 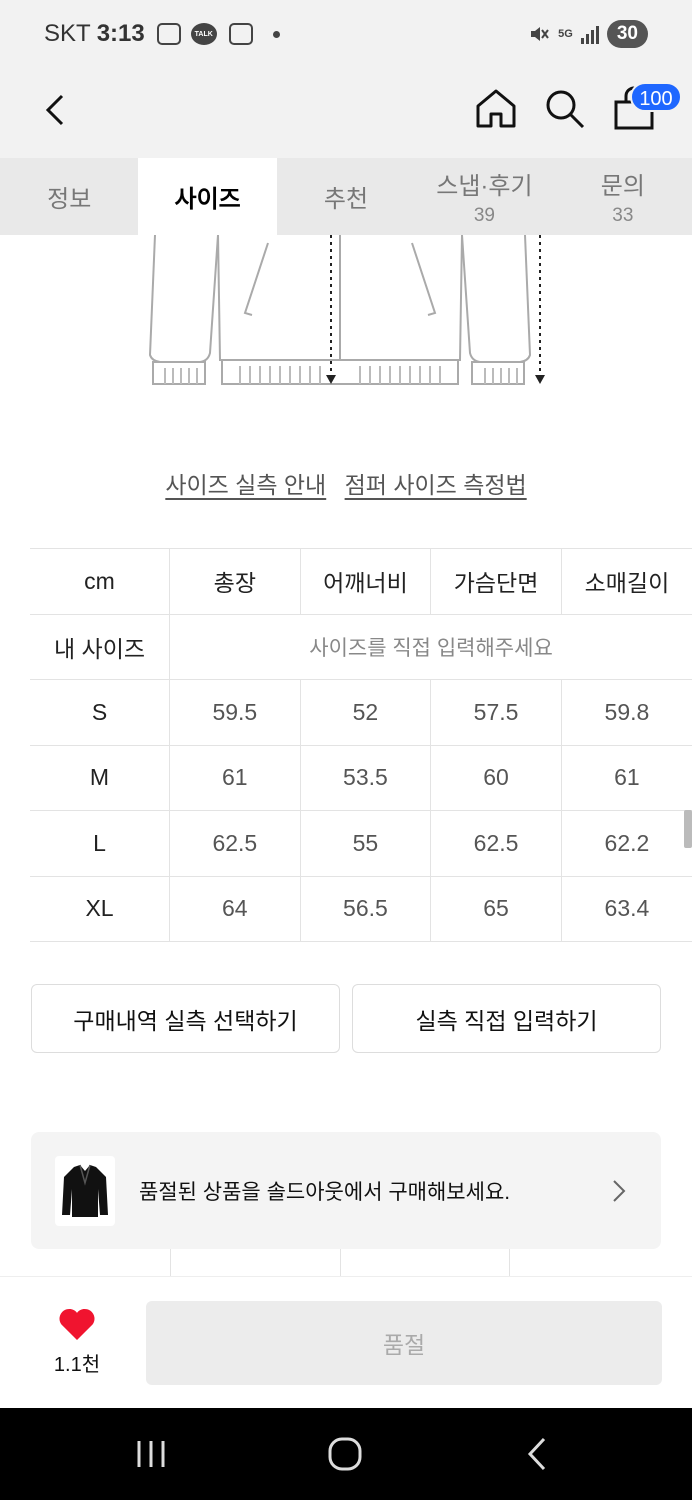 What do you see at coordinates (436, 485) in the screenshot?
I see `jumper-measure-method-link: 점퍼 사이즈 측정법` at bounding box center [436, 485].